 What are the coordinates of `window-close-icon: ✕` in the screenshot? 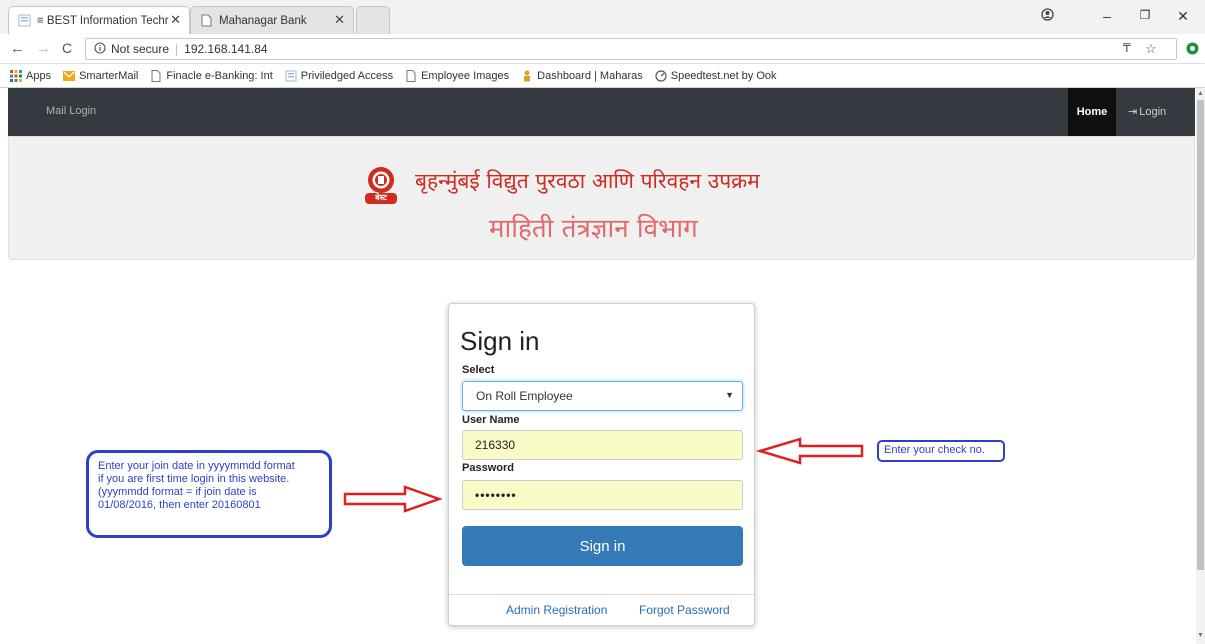 It's located at (1183, 16).